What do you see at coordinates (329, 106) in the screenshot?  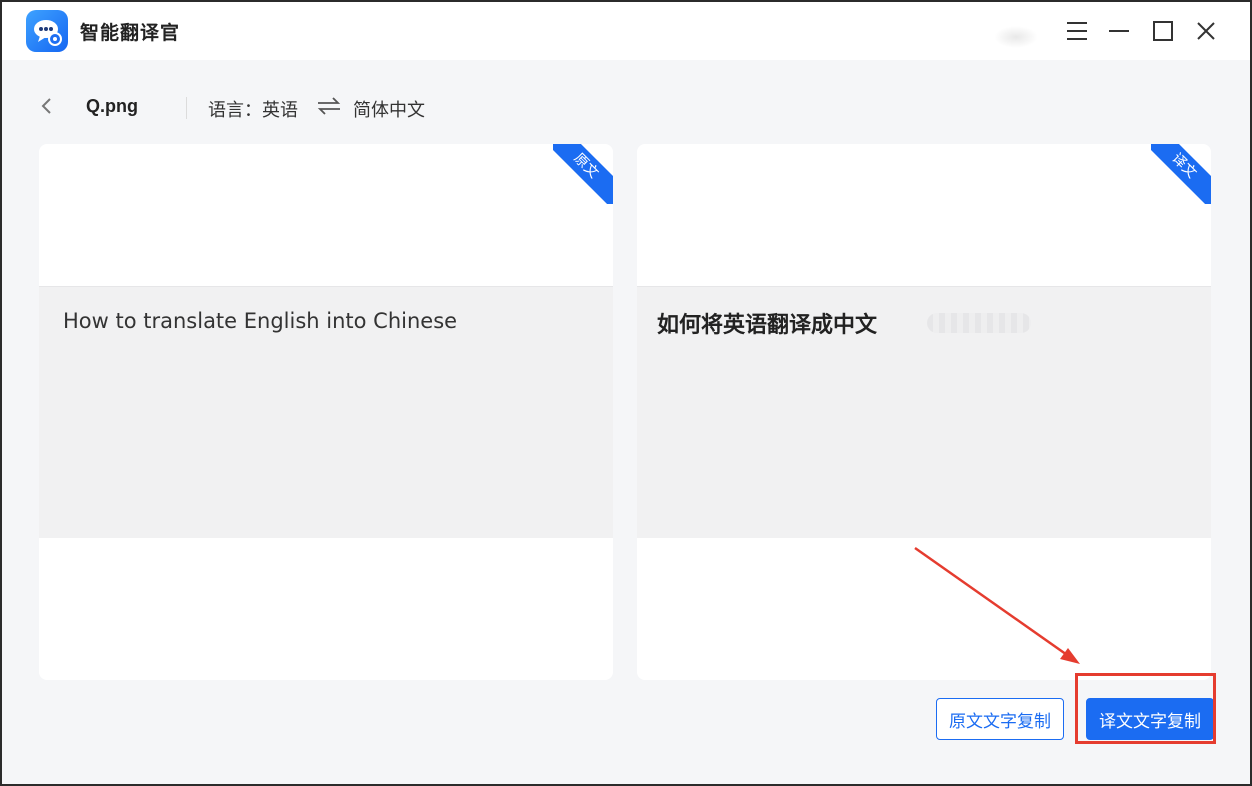 I see `swap-language-icon` at bounding box center [329, 106].